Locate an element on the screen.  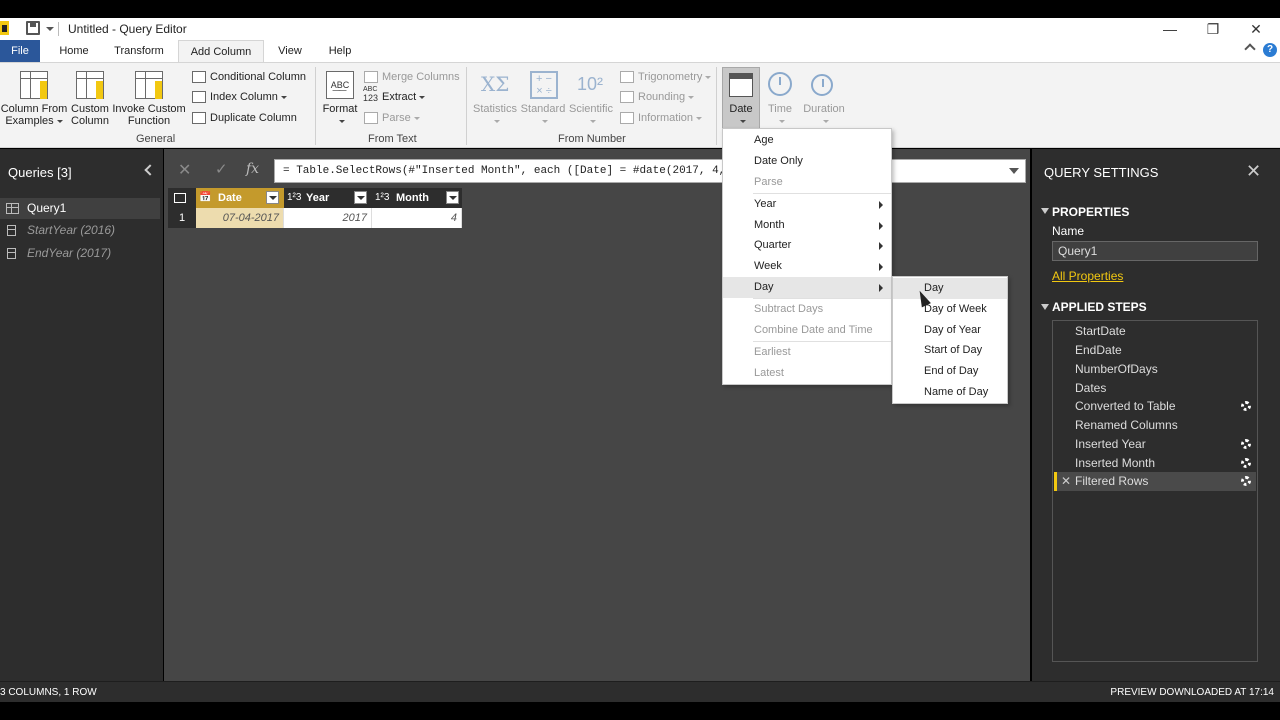
query-item-endyear: EndYear (2017) is located at coordinates (80, 253).